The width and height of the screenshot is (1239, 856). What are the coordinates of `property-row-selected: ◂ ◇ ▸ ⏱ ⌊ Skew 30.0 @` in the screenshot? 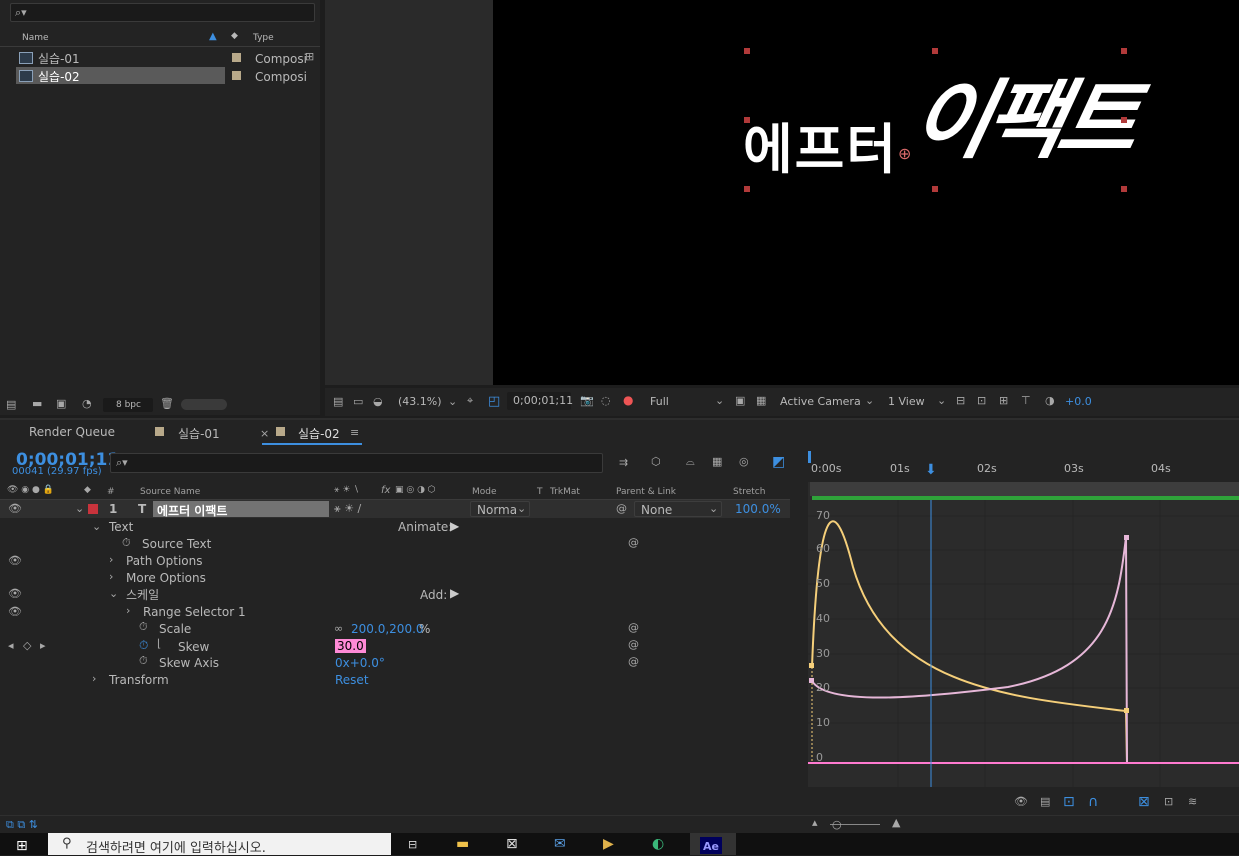 It's located at (395, 646).